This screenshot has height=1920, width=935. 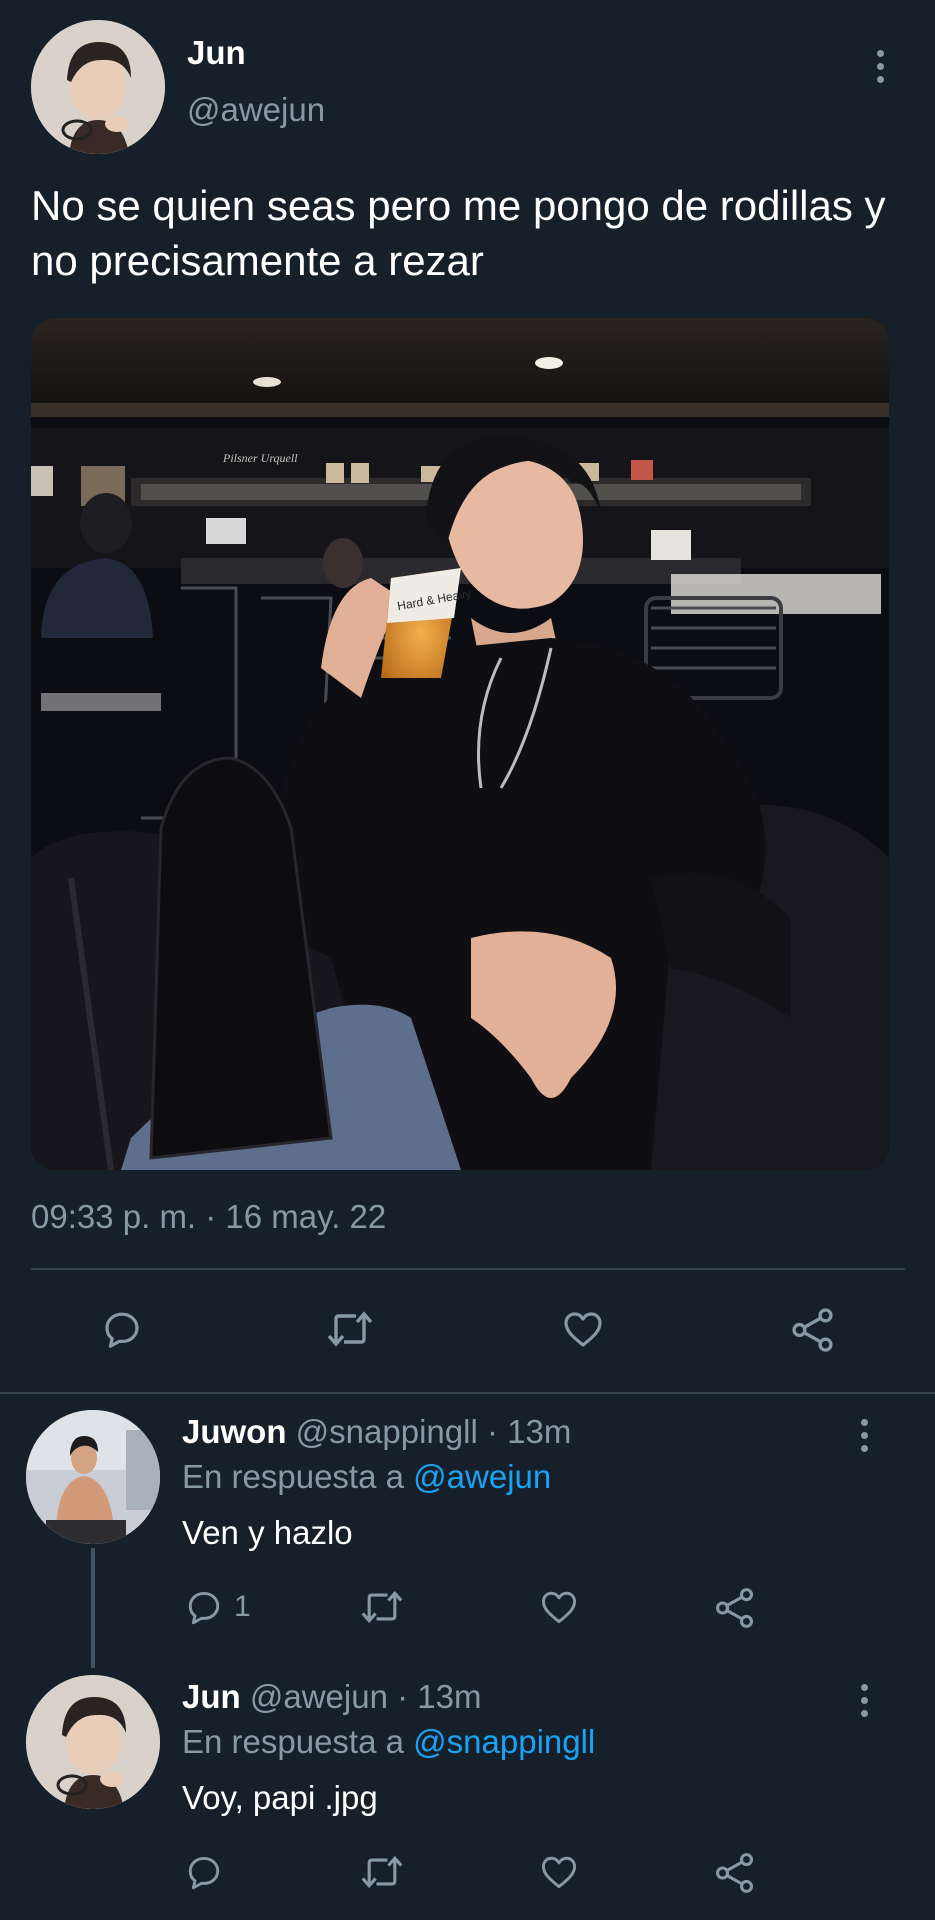 What do you see at coordinates (211, 1696) in the screenshot?
I see `reply-author-name: Jun` at bounding box center [211, 1696].